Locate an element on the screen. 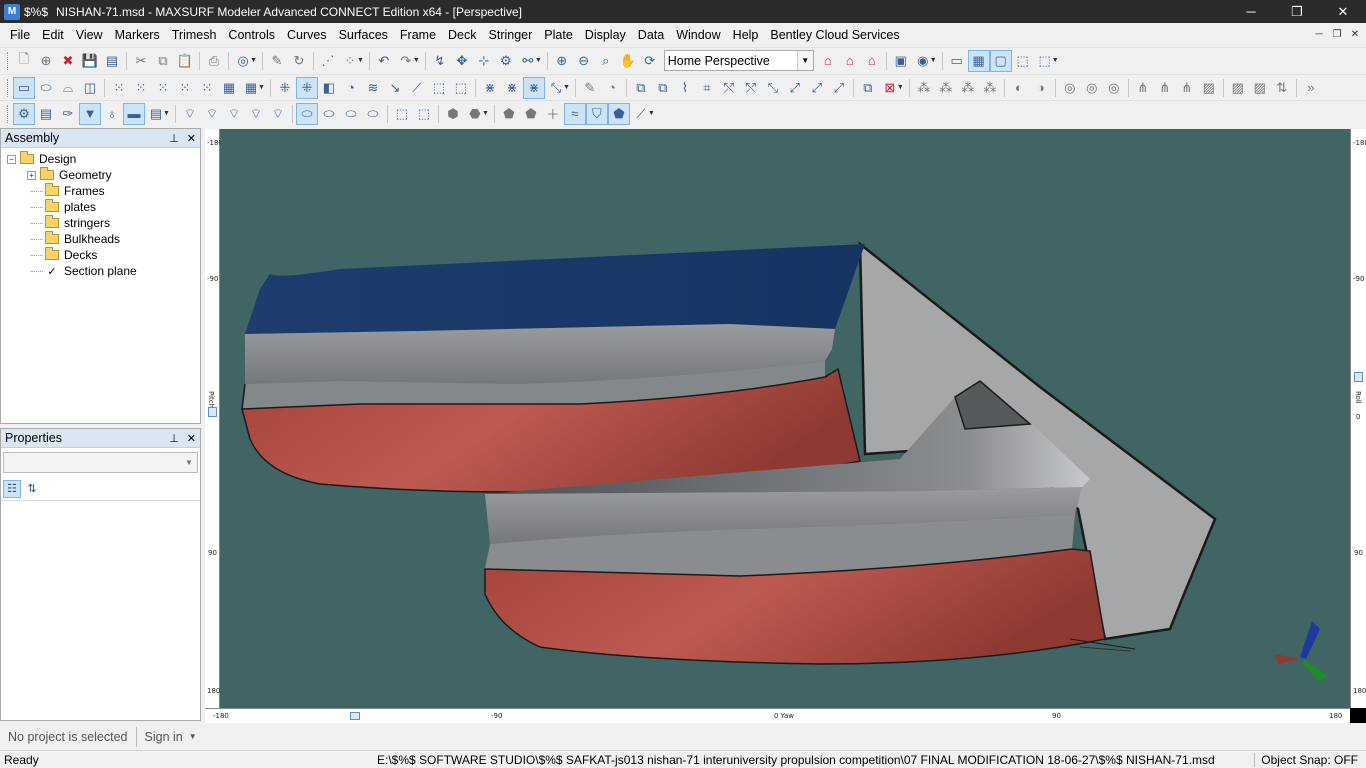 The image size is (1366, 768). waterline-icon: ≈ is located at coordinates (574, 113).